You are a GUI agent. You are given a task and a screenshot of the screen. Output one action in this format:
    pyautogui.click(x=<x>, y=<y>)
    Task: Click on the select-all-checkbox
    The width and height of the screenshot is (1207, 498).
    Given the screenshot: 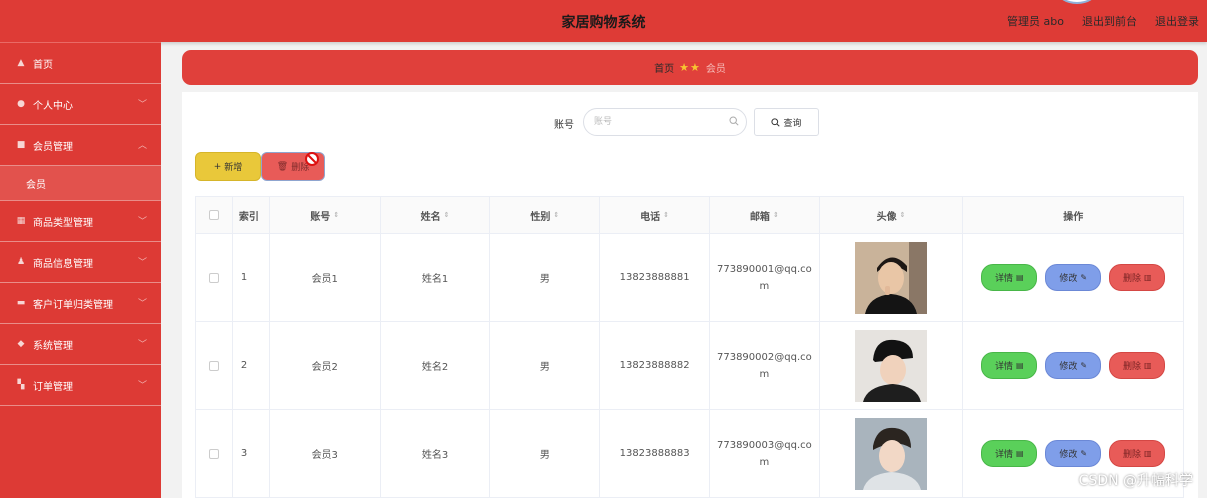 What is the action you would take?
    pyautogui.click(x=213, y=215)
    